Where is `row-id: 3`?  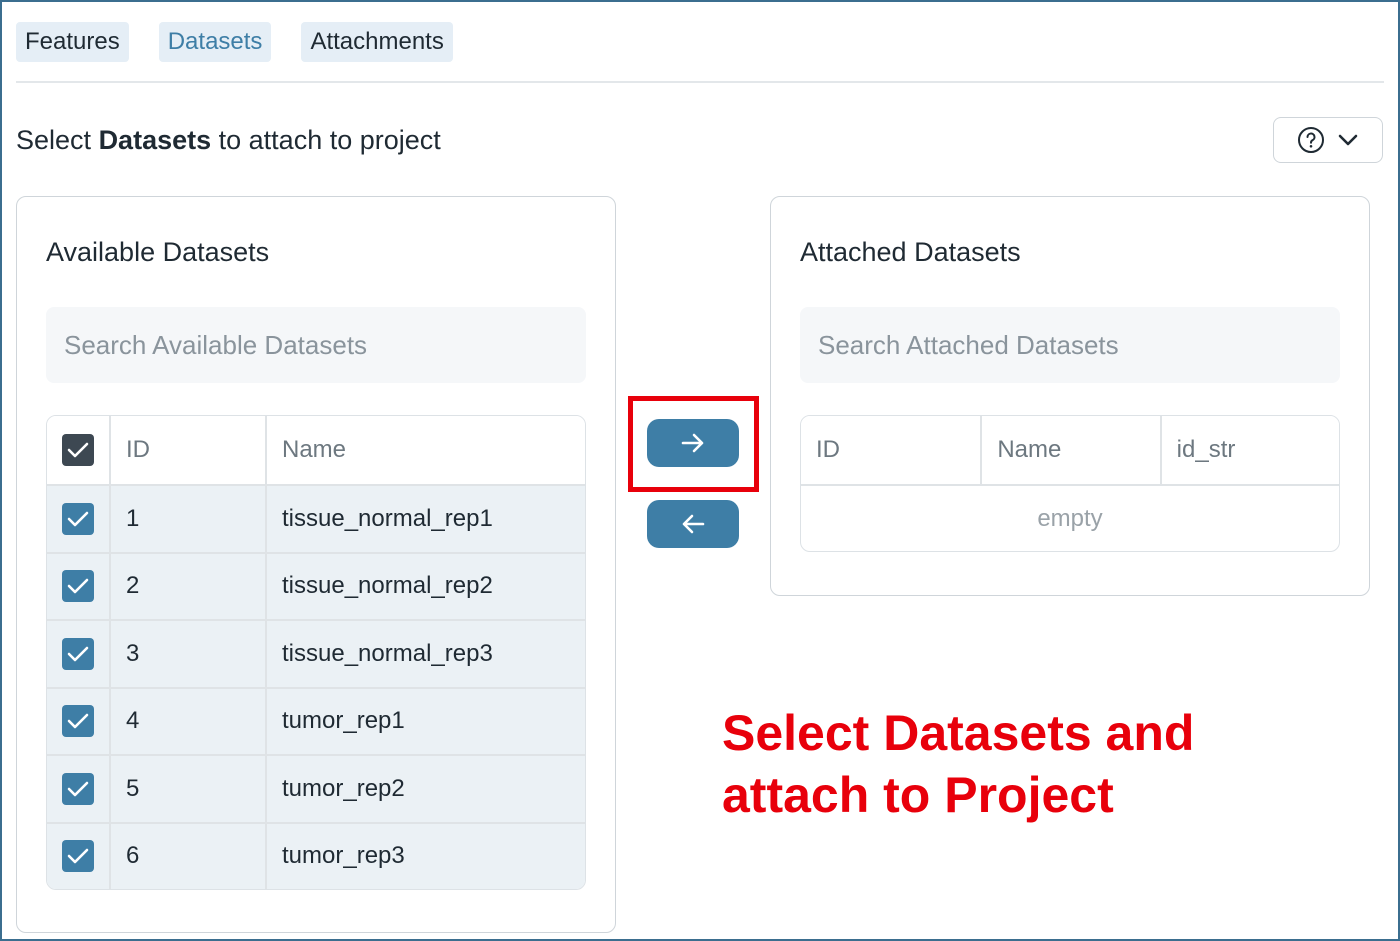 row-id: 3 is located at coordinates (187, 654).